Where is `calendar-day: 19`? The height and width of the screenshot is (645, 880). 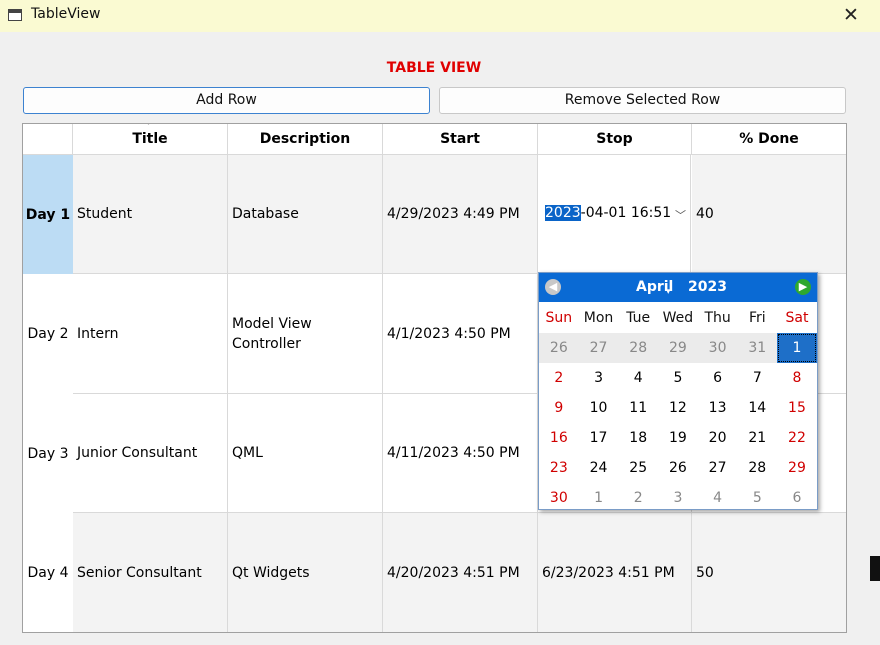
calendar-day: 19 is located at coordinates (678, 438).